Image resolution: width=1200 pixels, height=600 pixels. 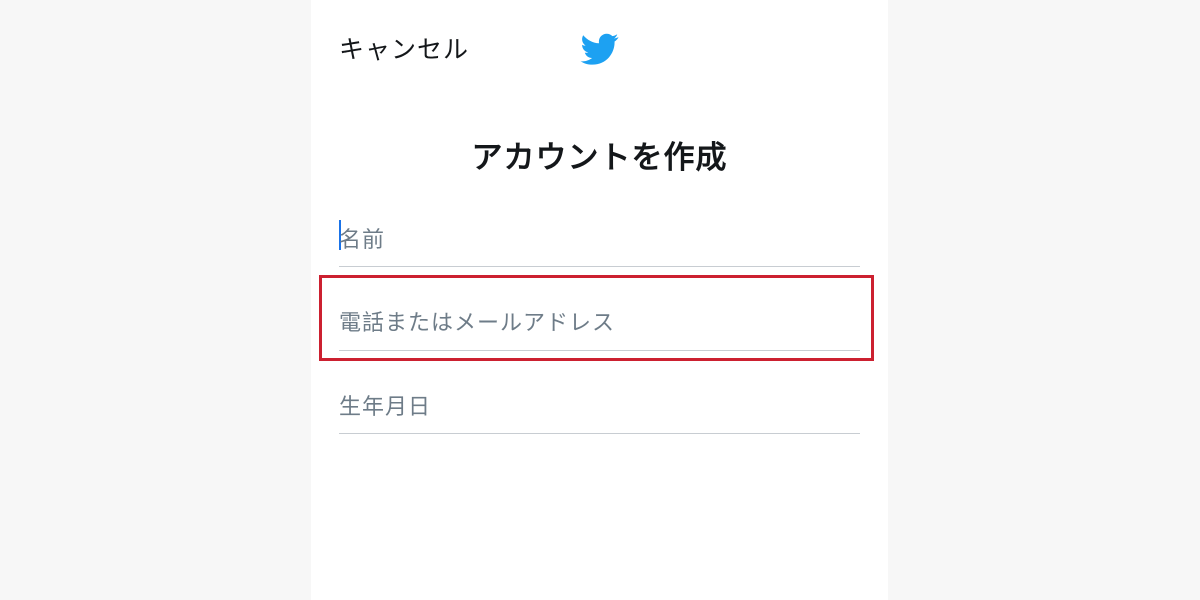 I want to click on highlight-box, so click(x=596, y=318).